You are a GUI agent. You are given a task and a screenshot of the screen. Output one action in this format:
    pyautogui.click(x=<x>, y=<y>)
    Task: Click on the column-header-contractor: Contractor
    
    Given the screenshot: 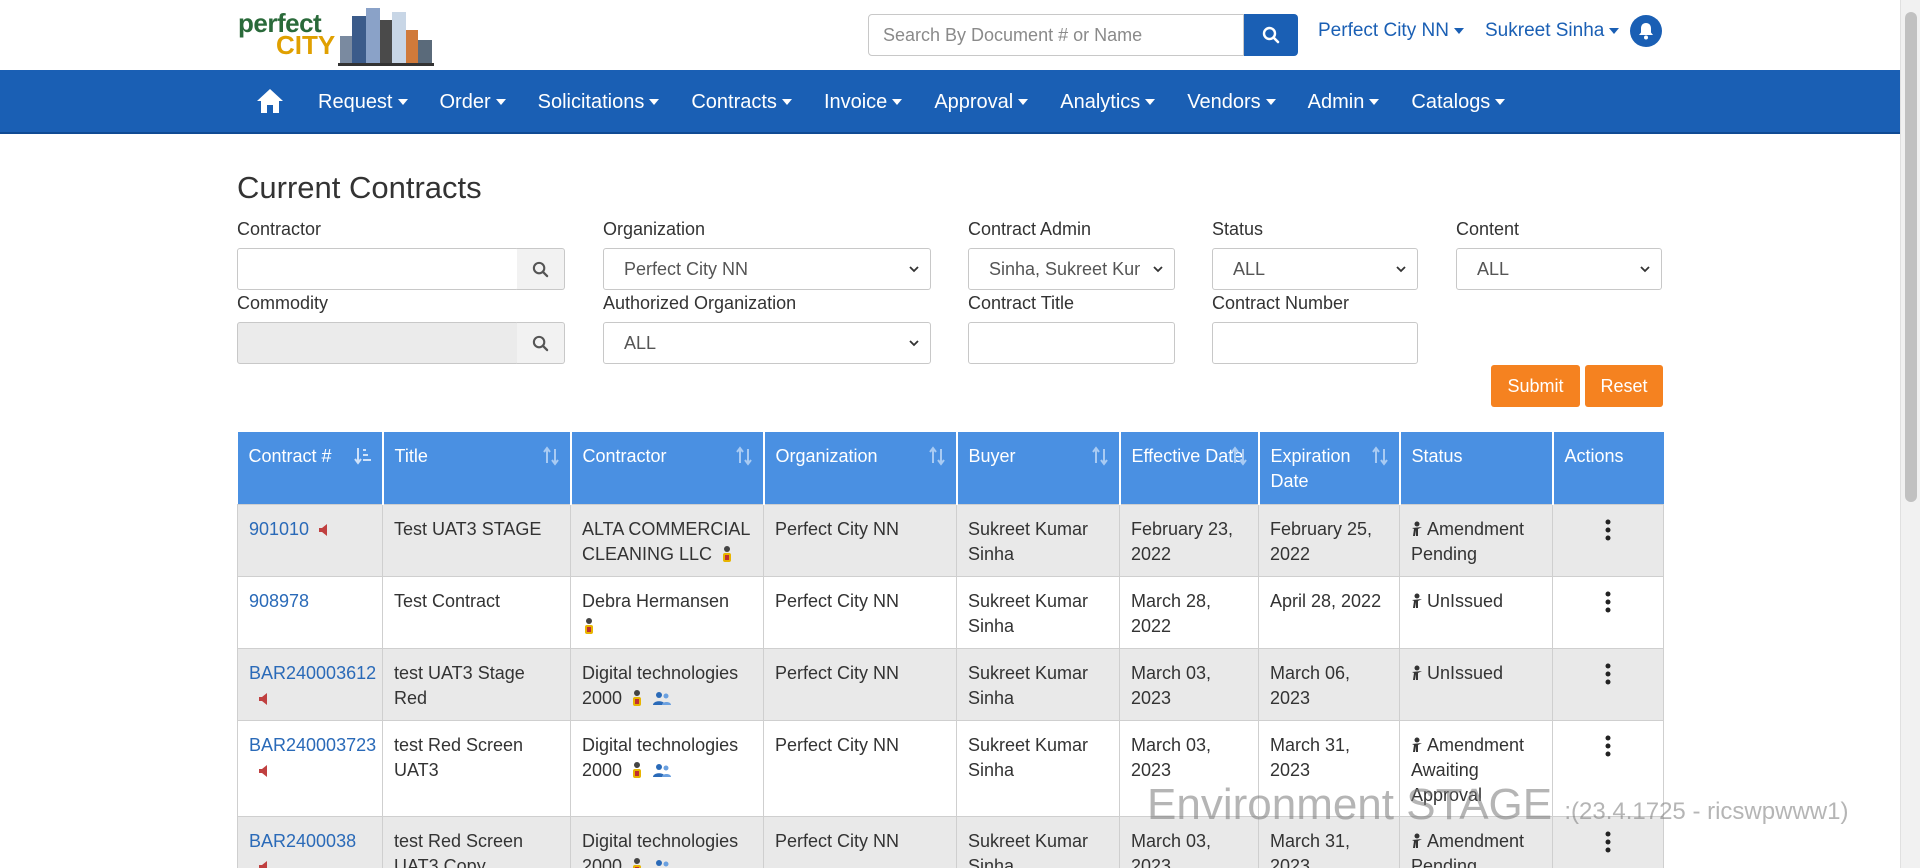 What is the action you would take?
    pyautogui.click(x=667, y=468)
    